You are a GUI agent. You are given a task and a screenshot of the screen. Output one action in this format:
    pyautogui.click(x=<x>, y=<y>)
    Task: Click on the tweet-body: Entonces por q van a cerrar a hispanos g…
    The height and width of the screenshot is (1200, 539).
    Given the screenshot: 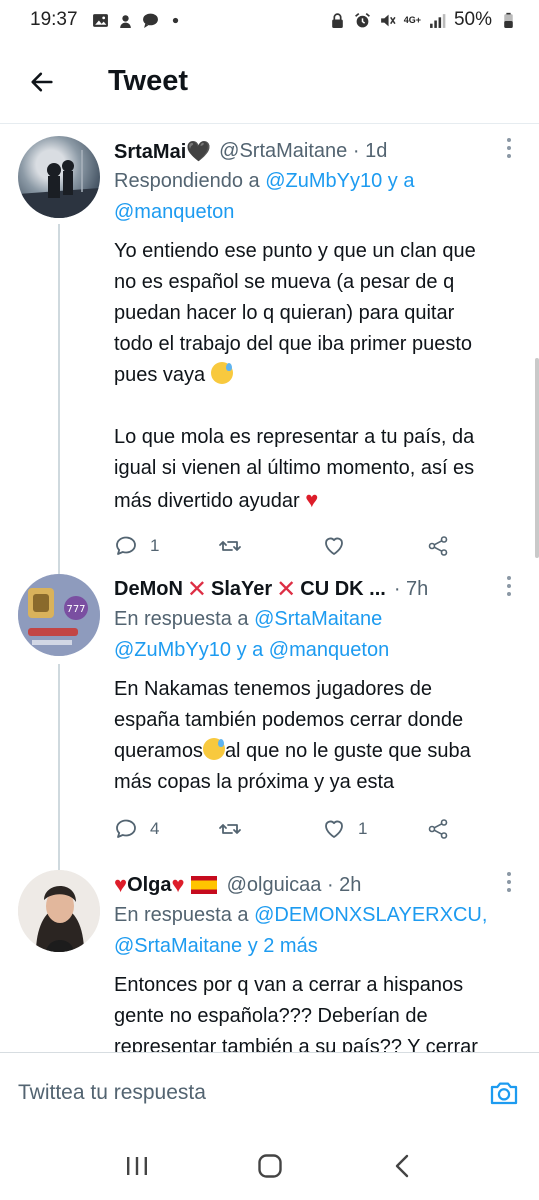 What is the action you would take?
    pyautogui.click(x=312, y=1011)
    